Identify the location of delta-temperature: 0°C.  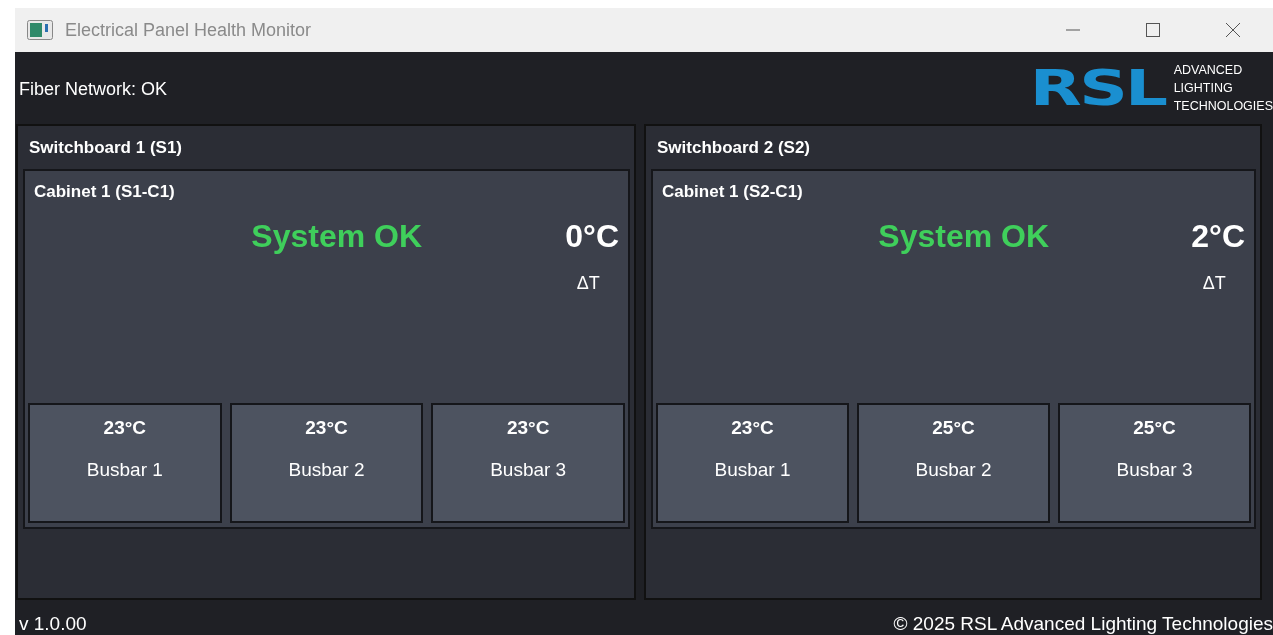
(592, 236).